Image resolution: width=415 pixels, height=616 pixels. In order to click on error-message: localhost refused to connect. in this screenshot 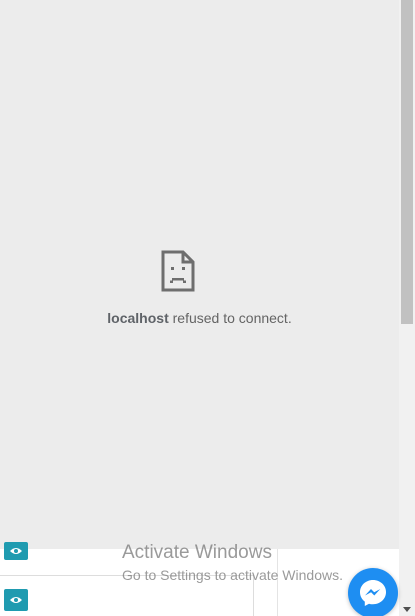, I will do `click(199, 318)`.